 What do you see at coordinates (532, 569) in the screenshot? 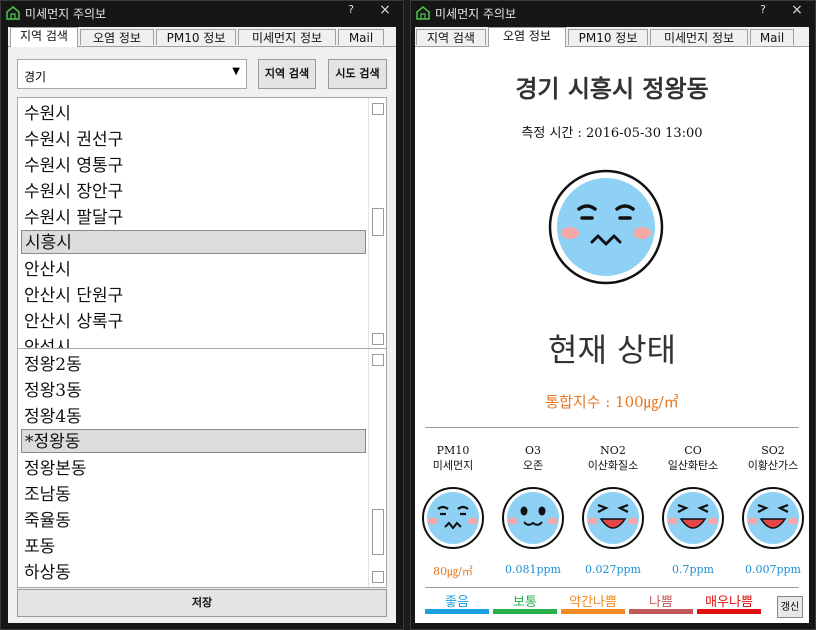
I see `pollutant-o3-value: 0.081ppm` at bounding box center [532, 569].